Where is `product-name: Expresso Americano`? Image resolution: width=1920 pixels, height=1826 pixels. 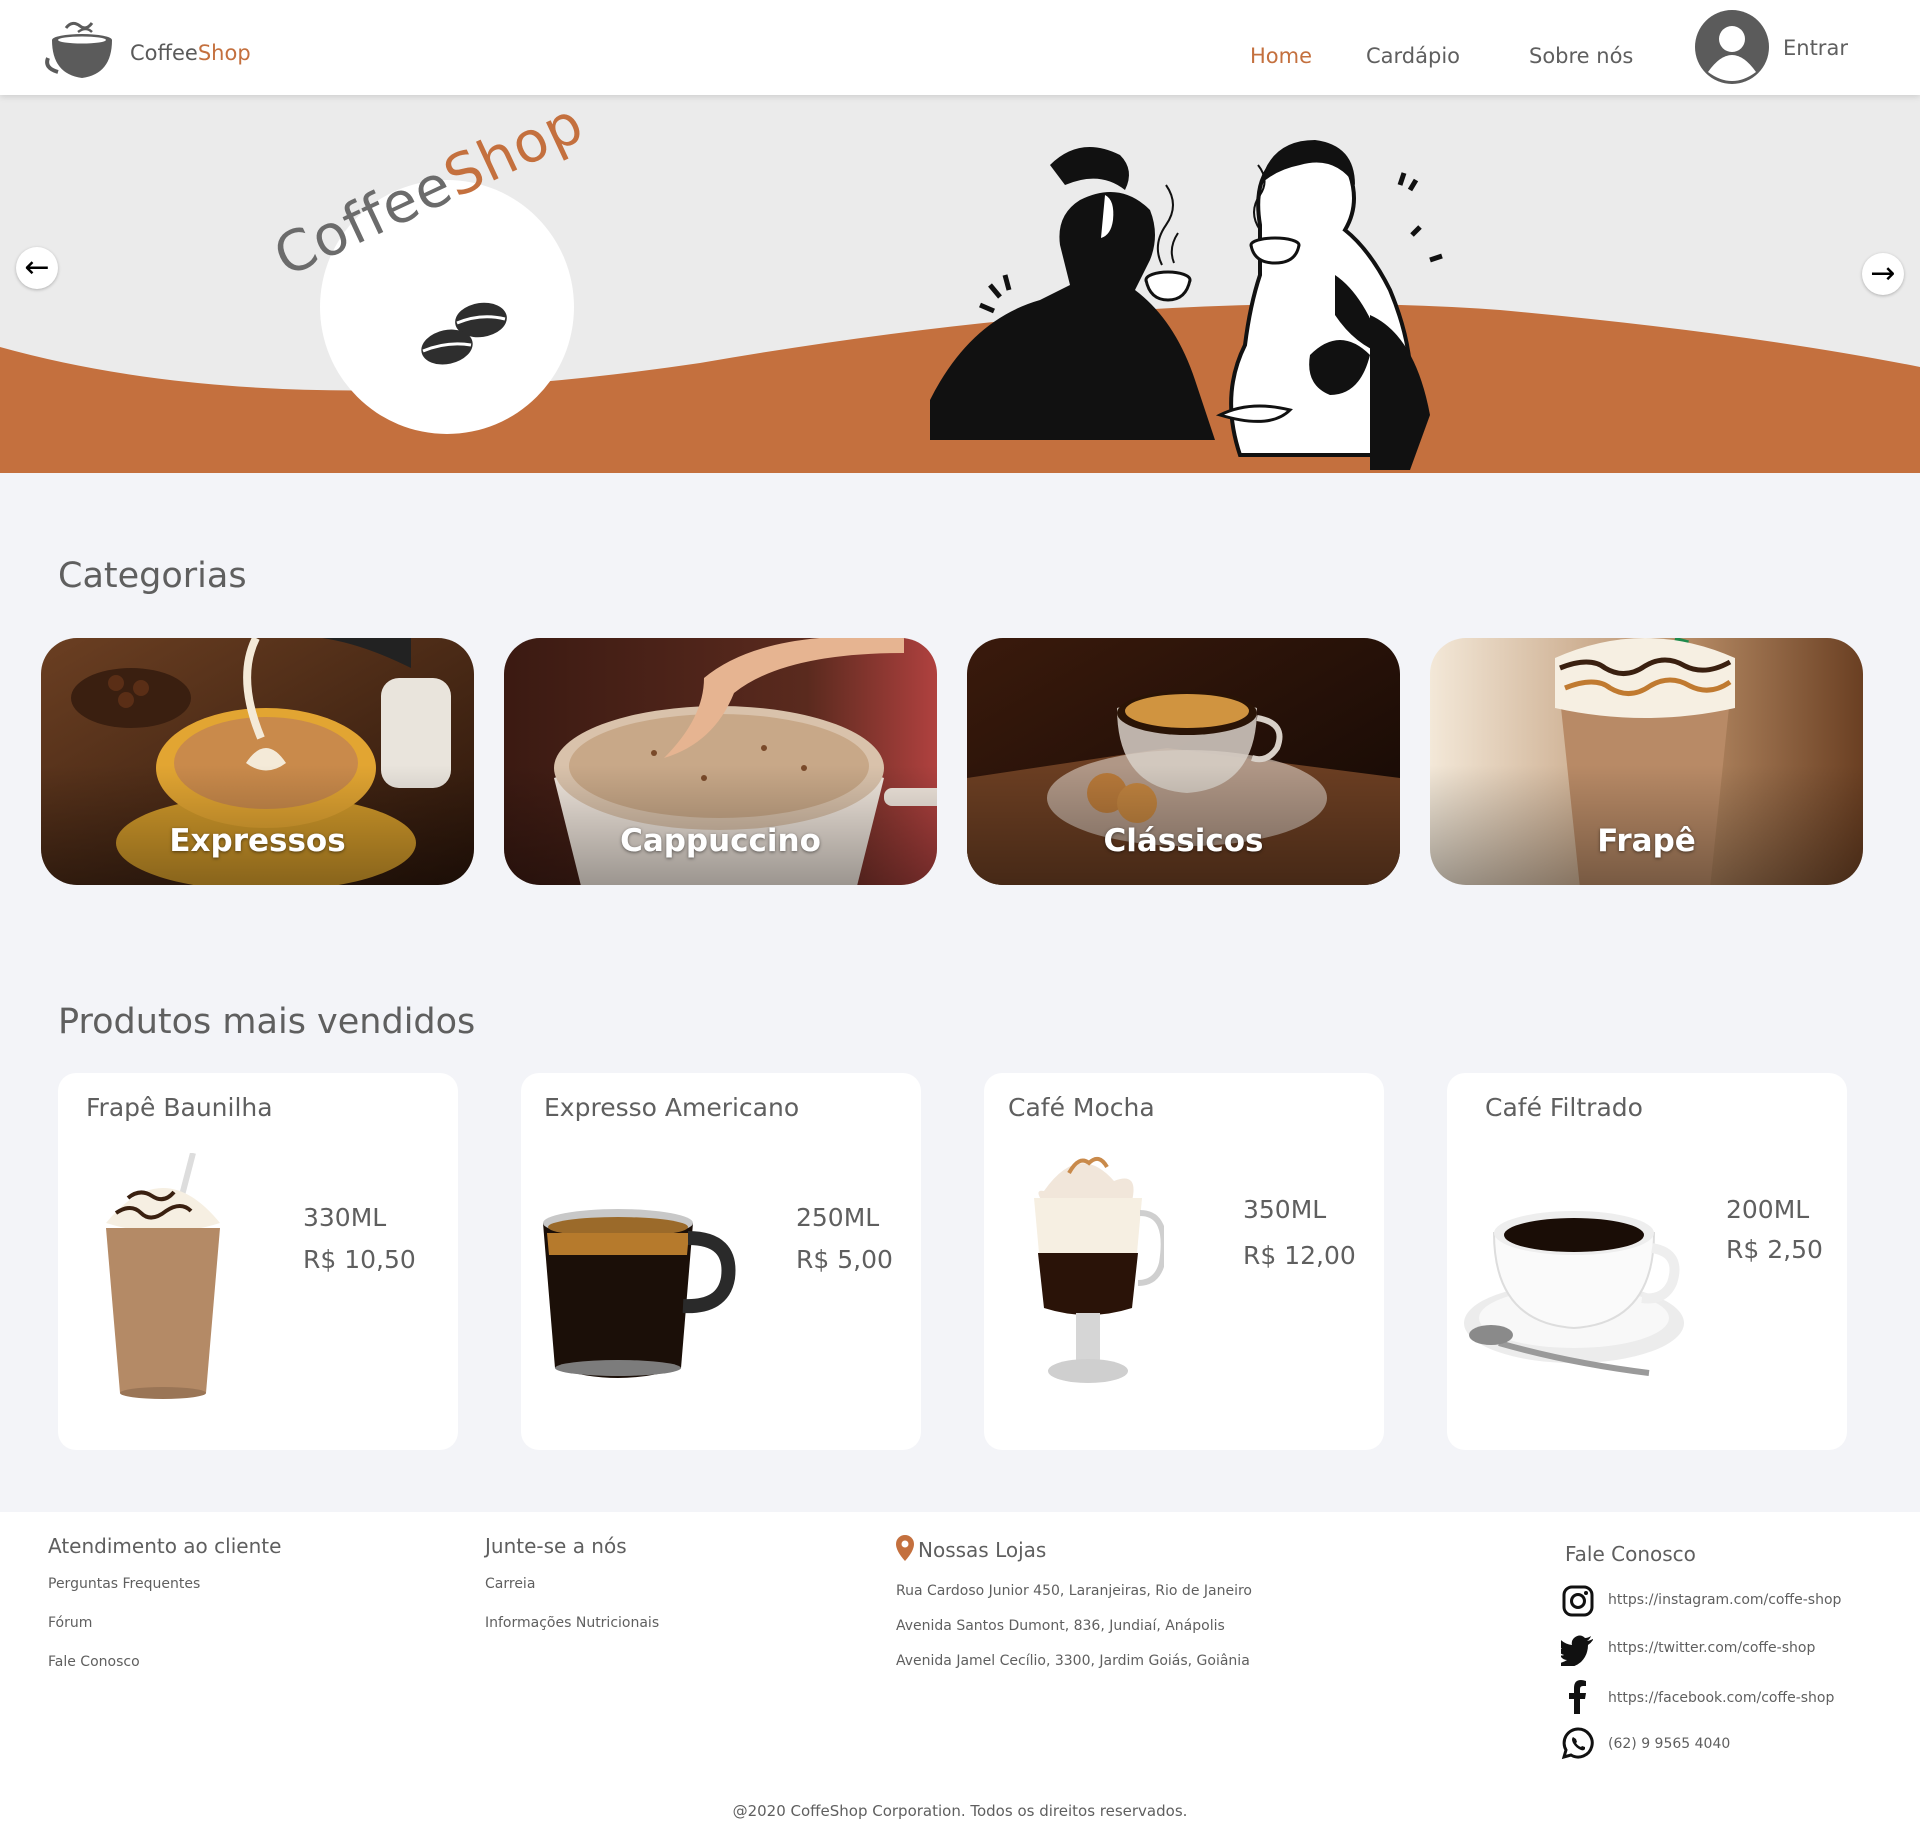
product-name: Expresso Americano is located at coordinates (672, 1107).